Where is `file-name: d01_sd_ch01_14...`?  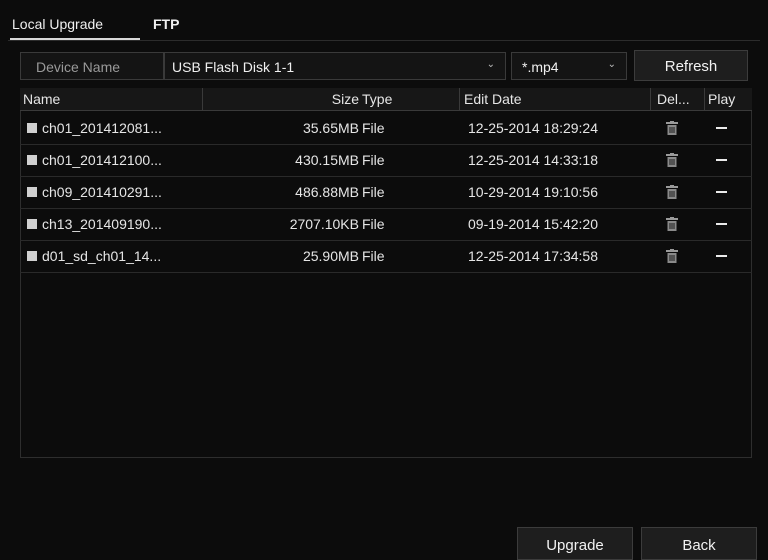 file-name: d01_sd_ch01_14... is located at coordinates (102, 256).